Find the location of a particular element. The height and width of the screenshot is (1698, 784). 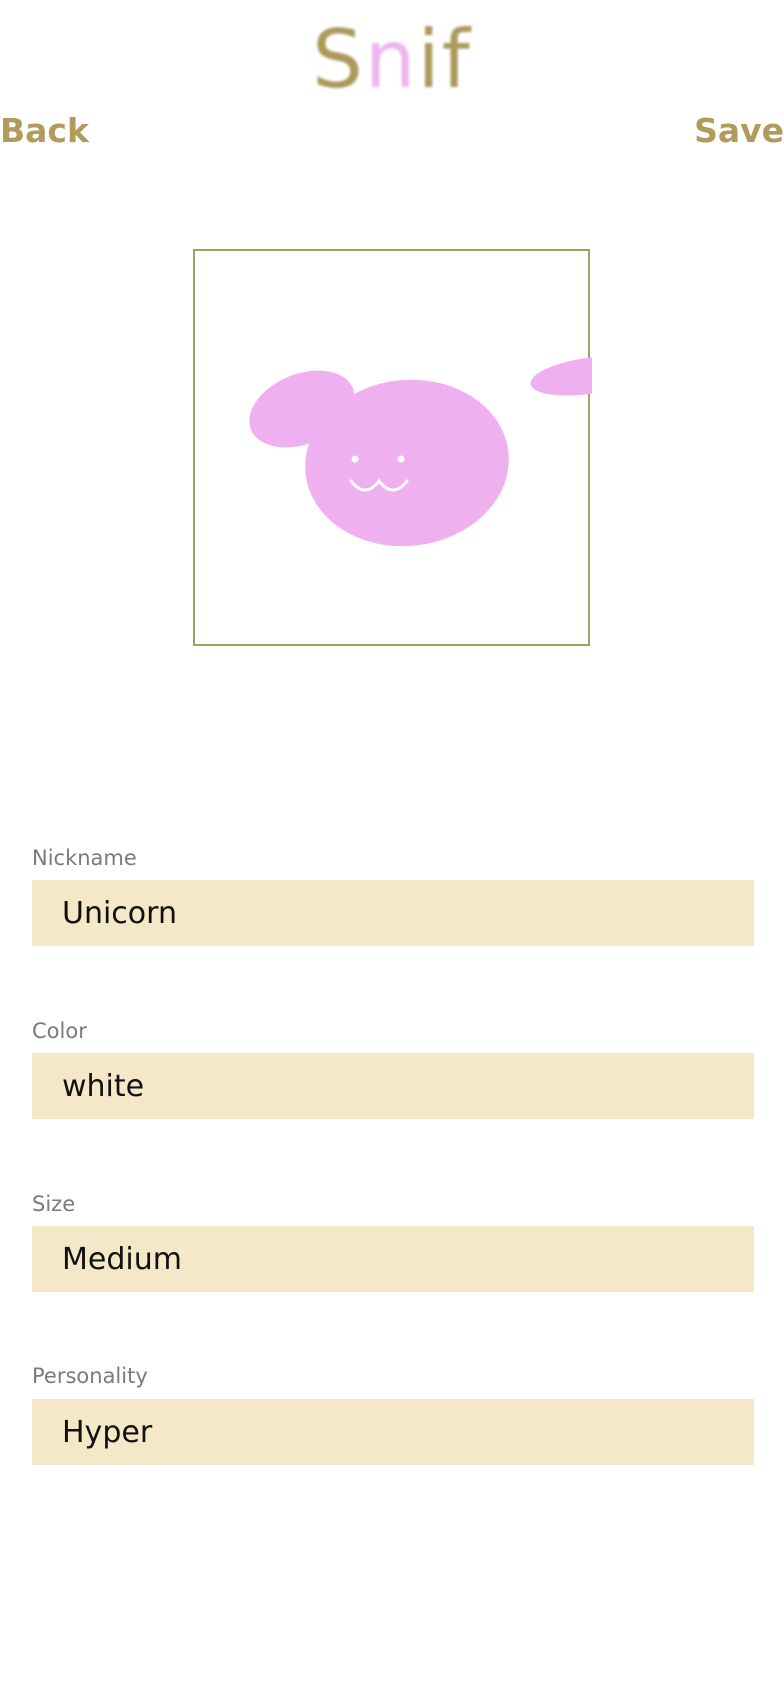

logo-letter: S is located at coordinates (338, 59).